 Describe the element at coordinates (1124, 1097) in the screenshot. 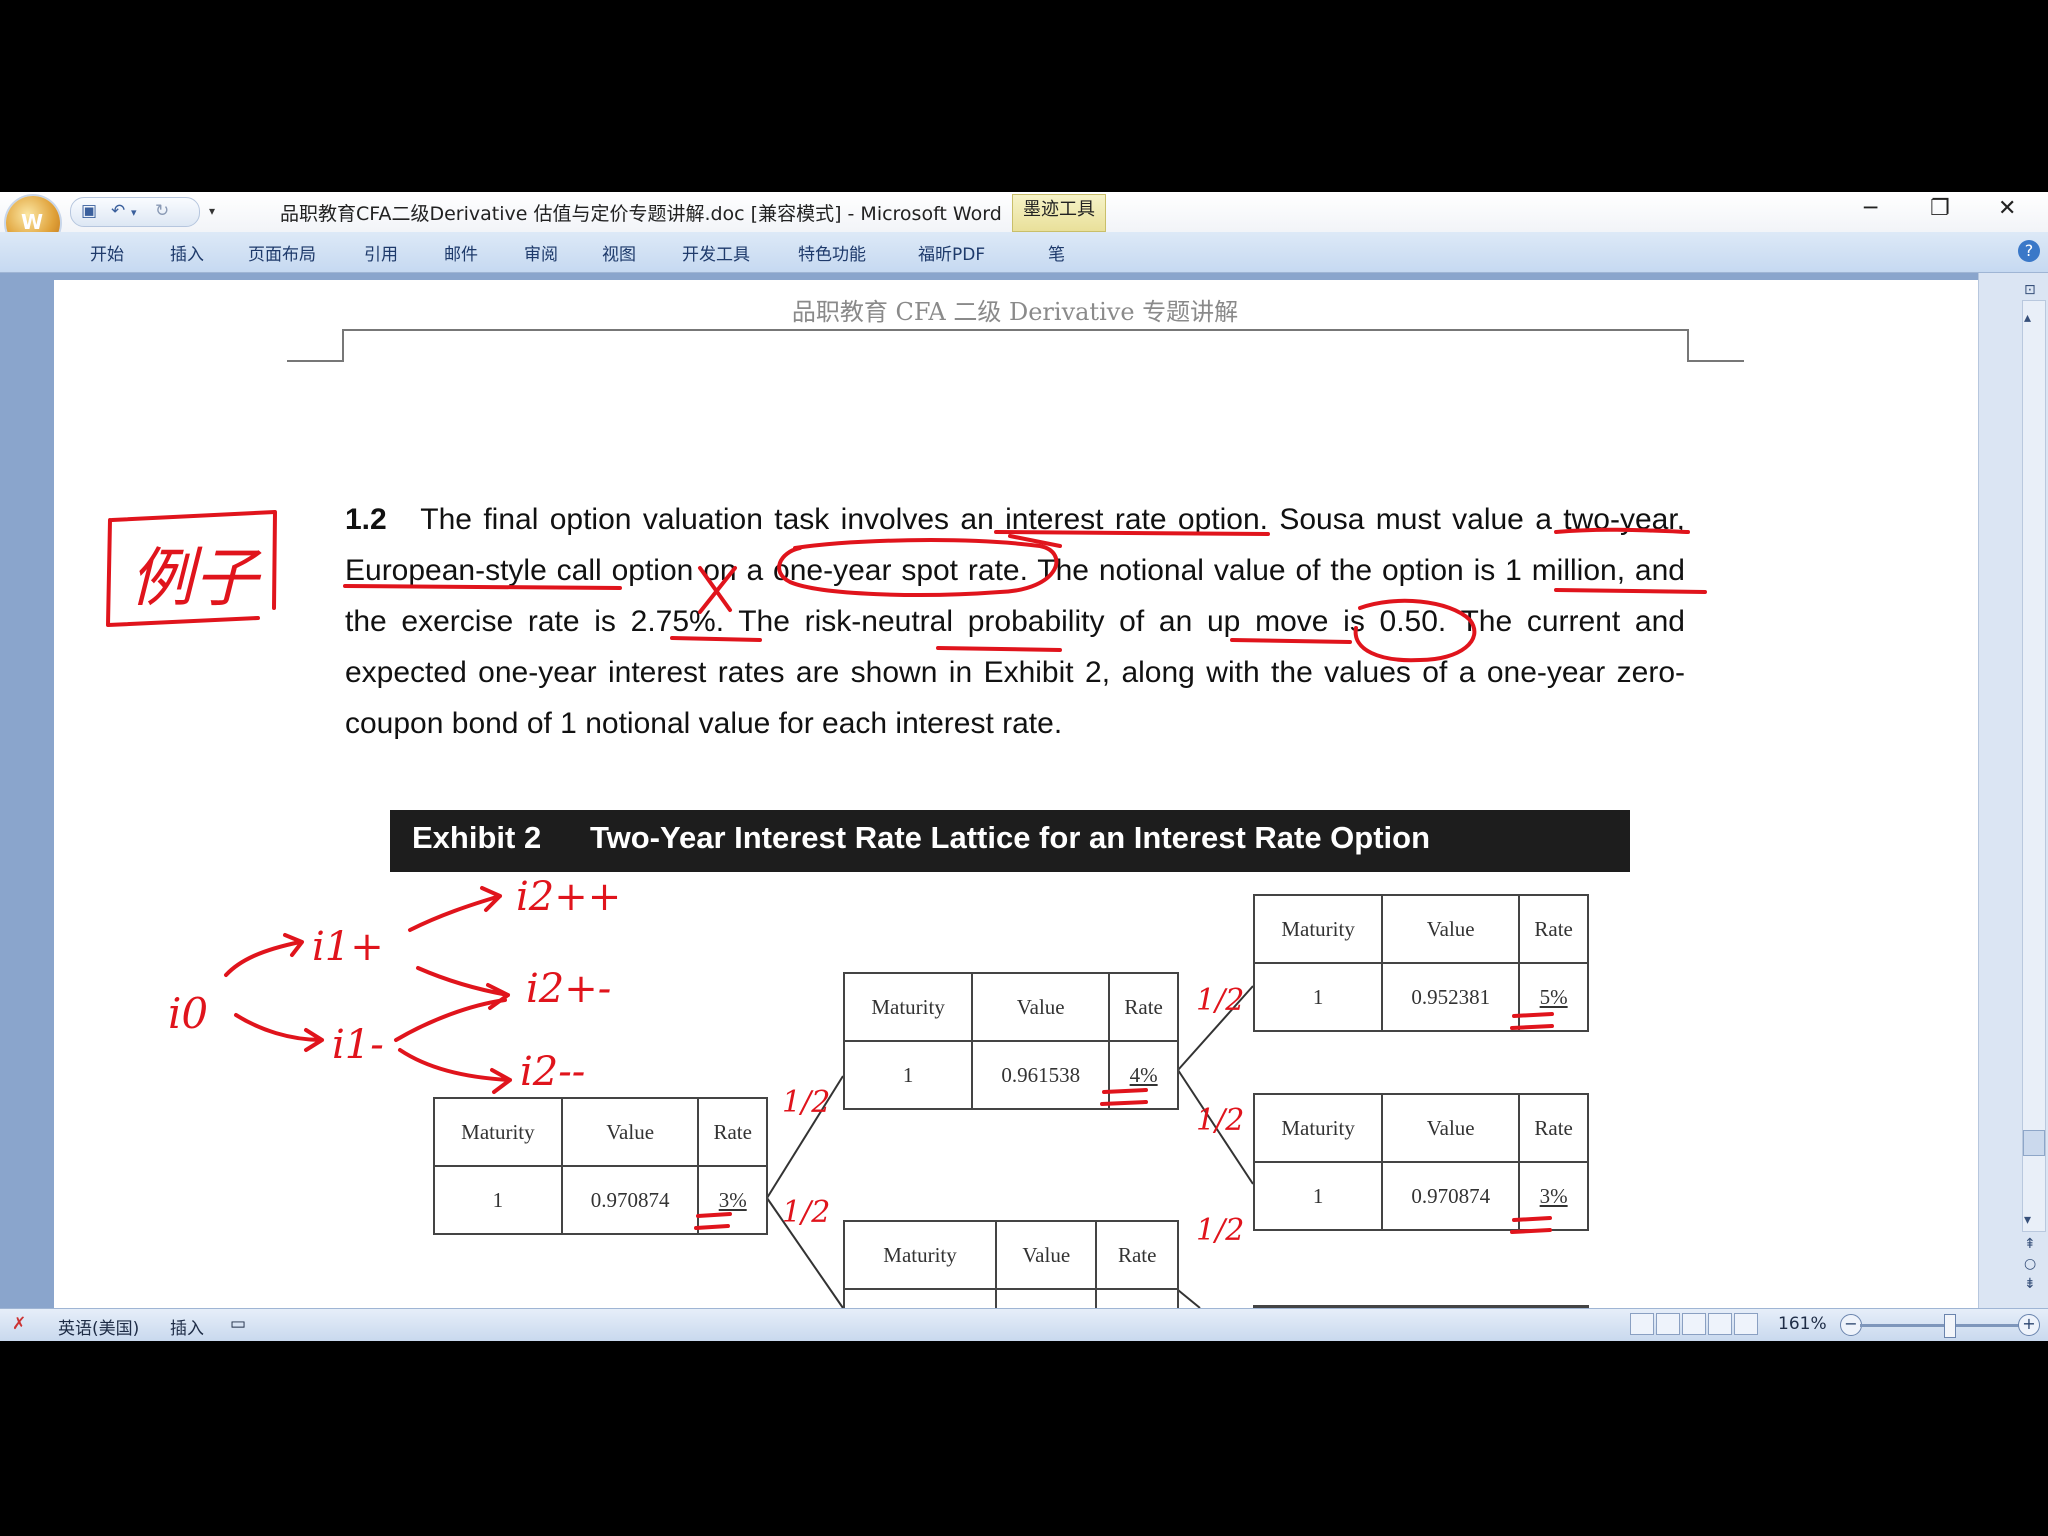

I see `ink-equals-up` at that location.